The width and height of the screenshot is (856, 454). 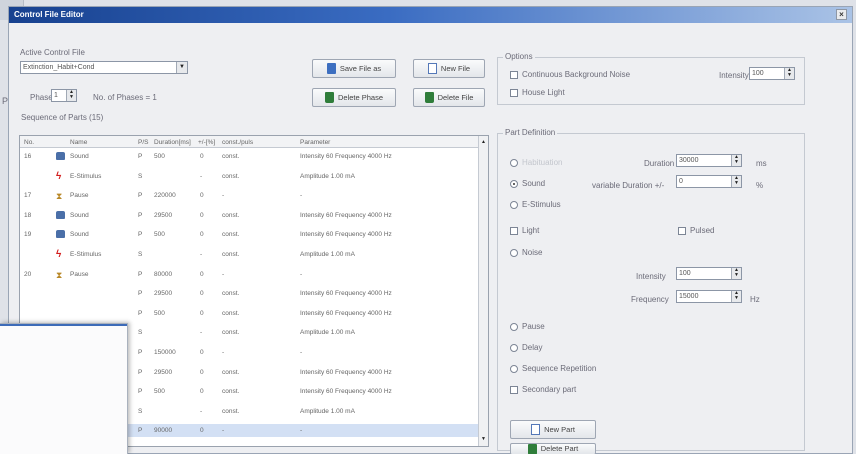 What do you see at coordinates (527, 183) in the screenshot?
I see `sound-radio: Sound` at bounding box center [527, 183].